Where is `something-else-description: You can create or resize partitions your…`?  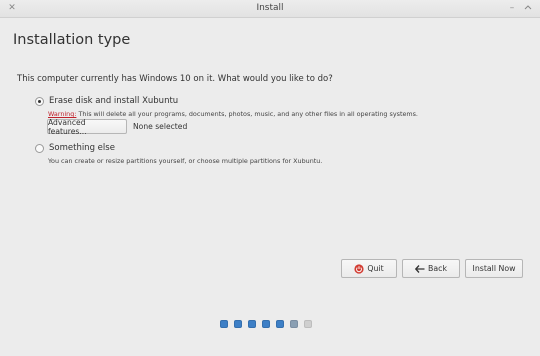 something-else-description: You can create or resize partitions your… is located at coordinates (185, 161).